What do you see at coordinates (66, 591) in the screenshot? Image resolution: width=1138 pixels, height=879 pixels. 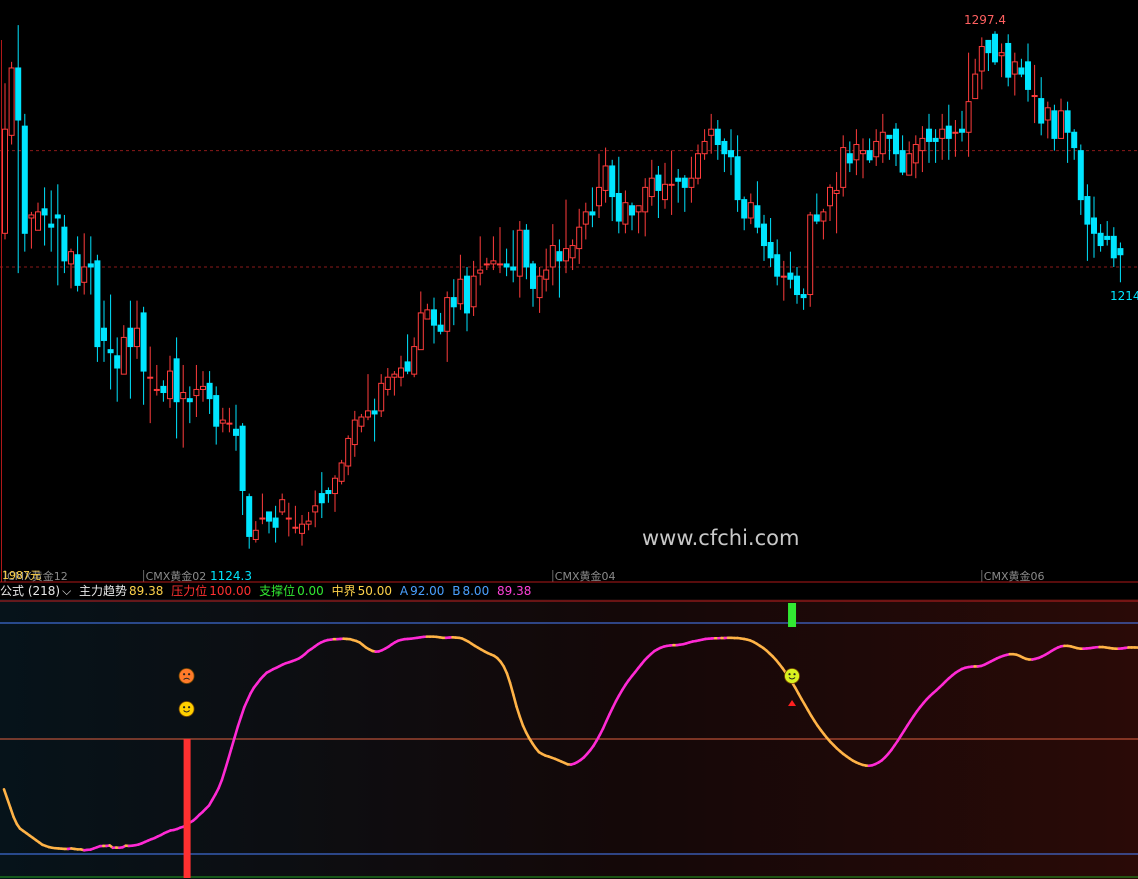 I see `chevron-down-icon: ⌵` at bounding box center [66, 591].